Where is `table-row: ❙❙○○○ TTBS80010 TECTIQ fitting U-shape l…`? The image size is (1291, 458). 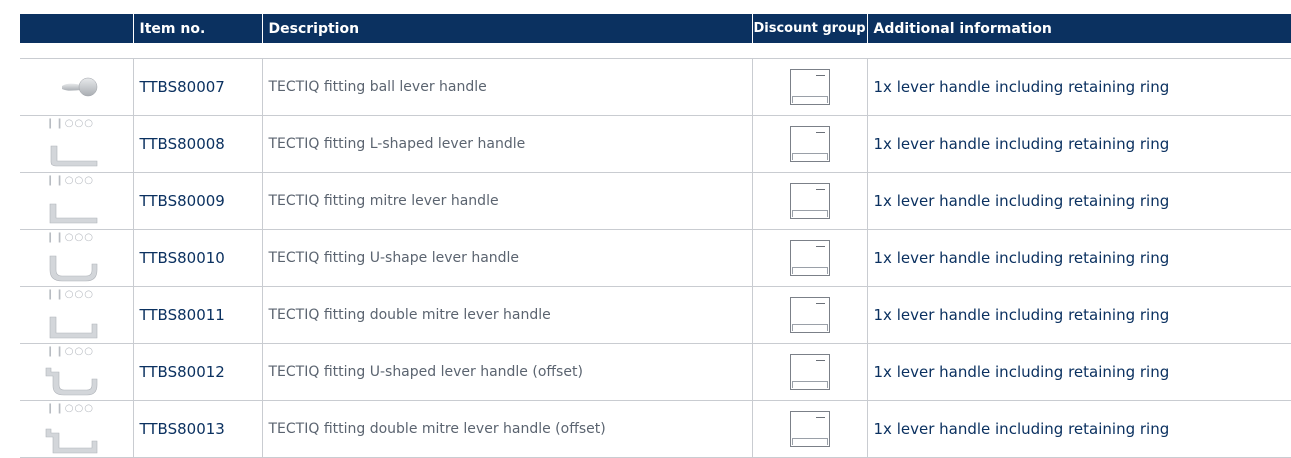 table-row: ❙❙○○○ TTBS80010 TECTIQ fitting U-shape l… is located at coordinates (655, 258).